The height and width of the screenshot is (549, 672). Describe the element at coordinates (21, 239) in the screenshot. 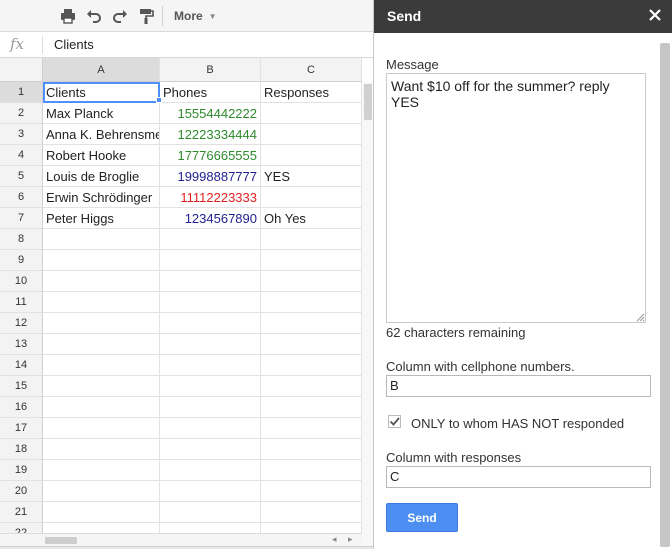

I see `row-header: 8` at that location.